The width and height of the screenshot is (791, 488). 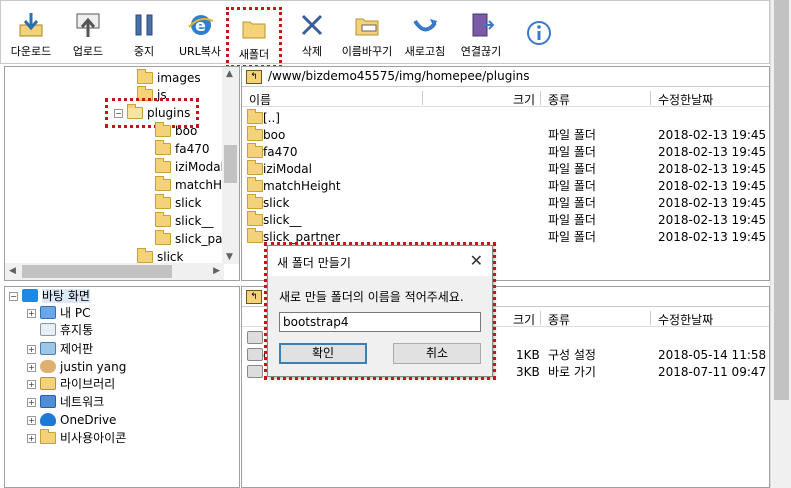 I want to click on remote-tree-vscroll: ▲ ▼, so click(x=230, y=165).